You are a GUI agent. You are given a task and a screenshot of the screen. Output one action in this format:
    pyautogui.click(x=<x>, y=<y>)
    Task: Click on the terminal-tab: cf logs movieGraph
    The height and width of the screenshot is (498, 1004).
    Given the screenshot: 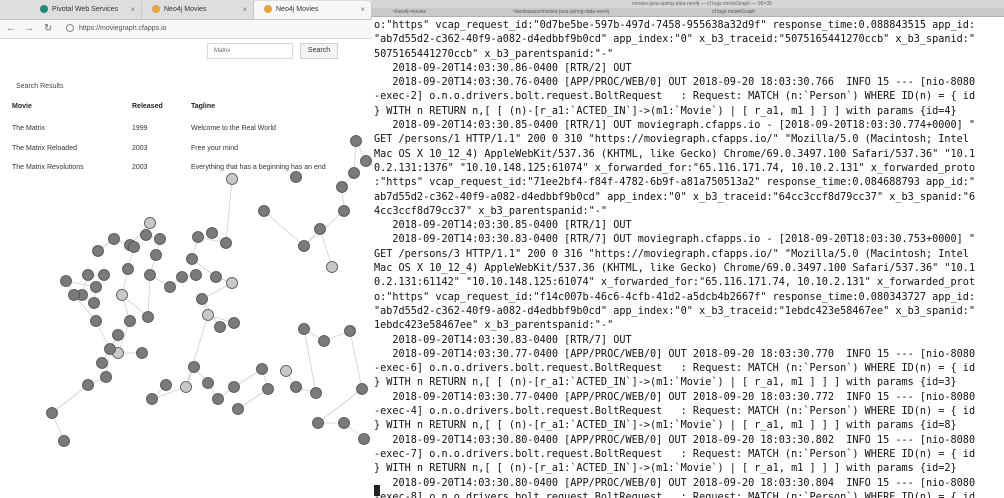 What is the action you would take?
    pyautogui.click(x=752, y=12)
    